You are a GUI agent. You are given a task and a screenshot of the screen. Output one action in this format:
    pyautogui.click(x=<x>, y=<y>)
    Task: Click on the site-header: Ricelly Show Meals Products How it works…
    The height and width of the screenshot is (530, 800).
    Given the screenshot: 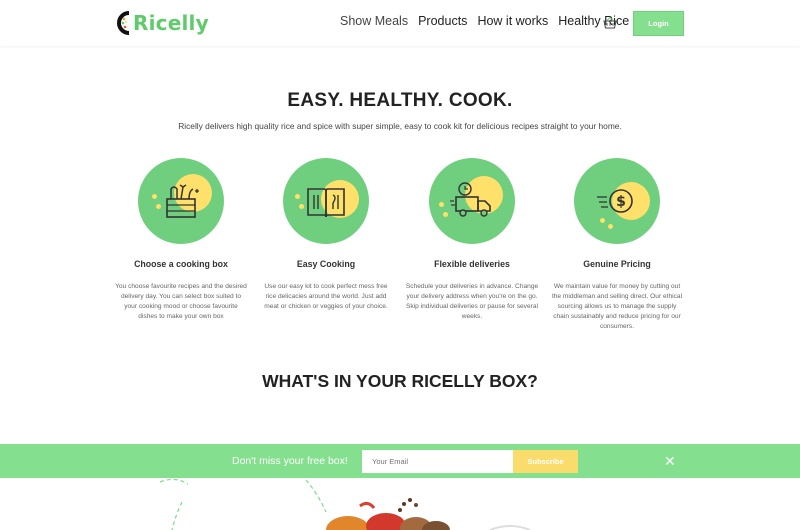 What is the action you would take?
    pyautogui.click(x=400, y=23)
    